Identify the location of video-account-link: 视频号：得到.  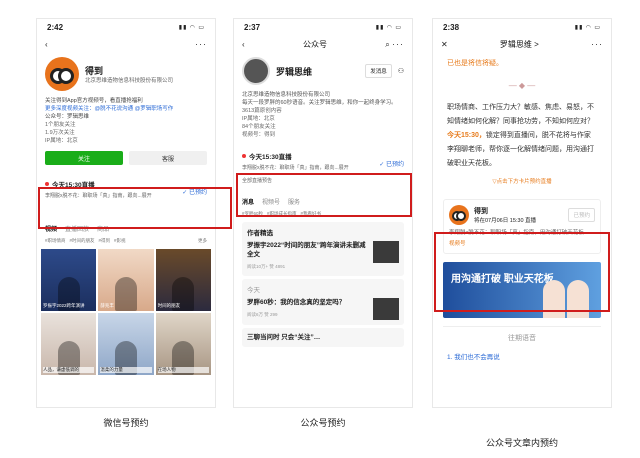
(323, 135).